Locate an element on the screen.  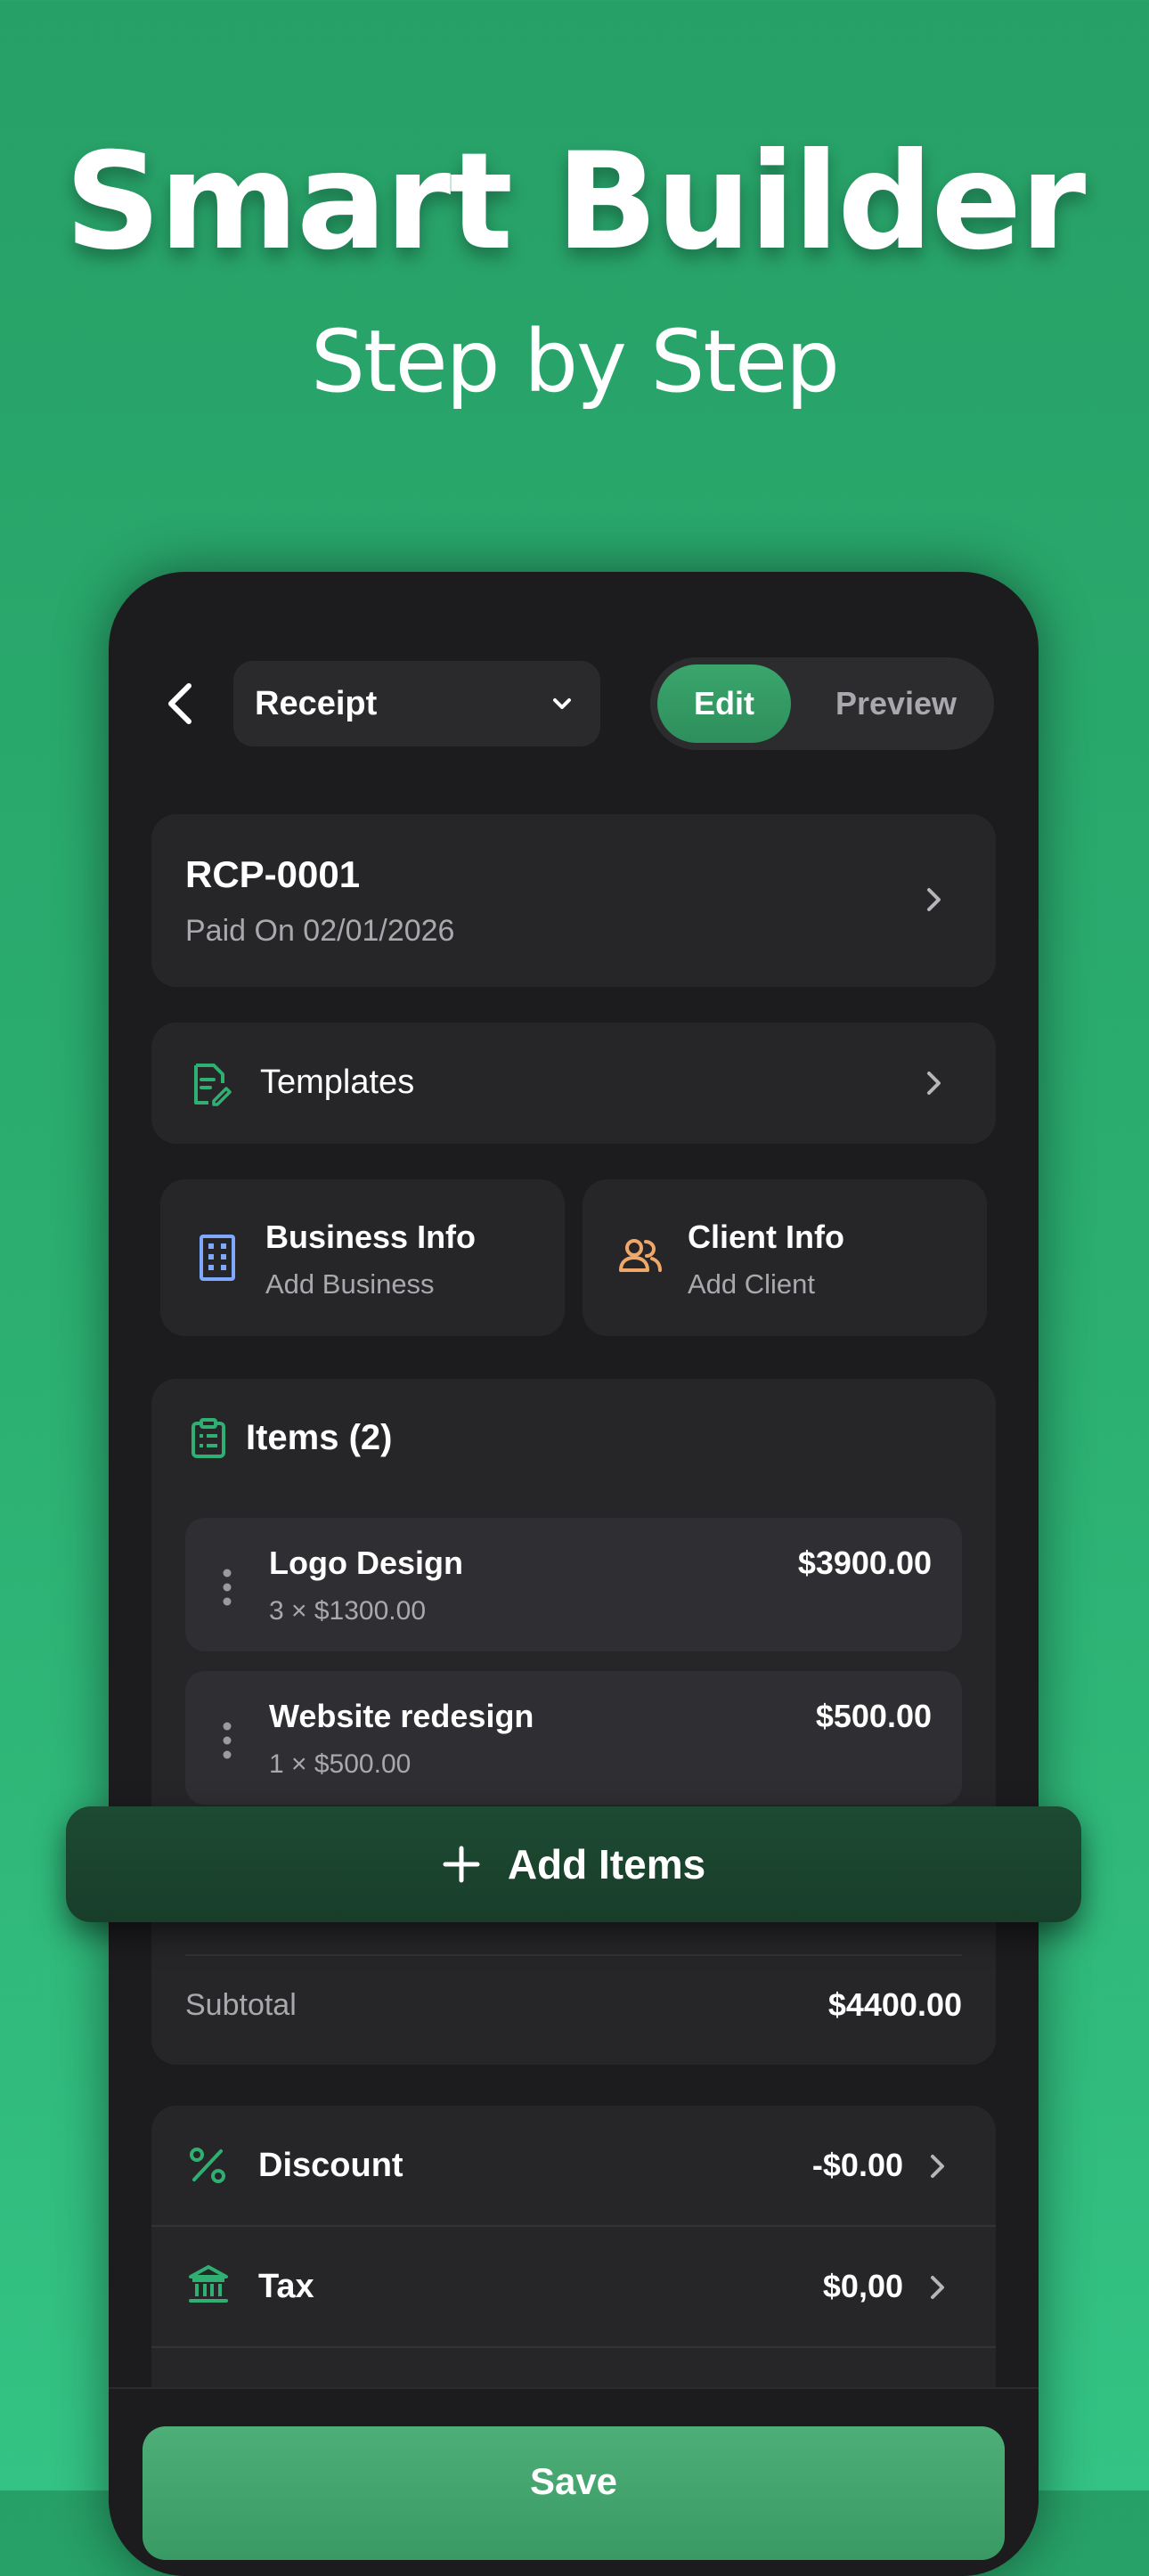
discount-value: -$0.00 is located at coordinates (857, 2165).